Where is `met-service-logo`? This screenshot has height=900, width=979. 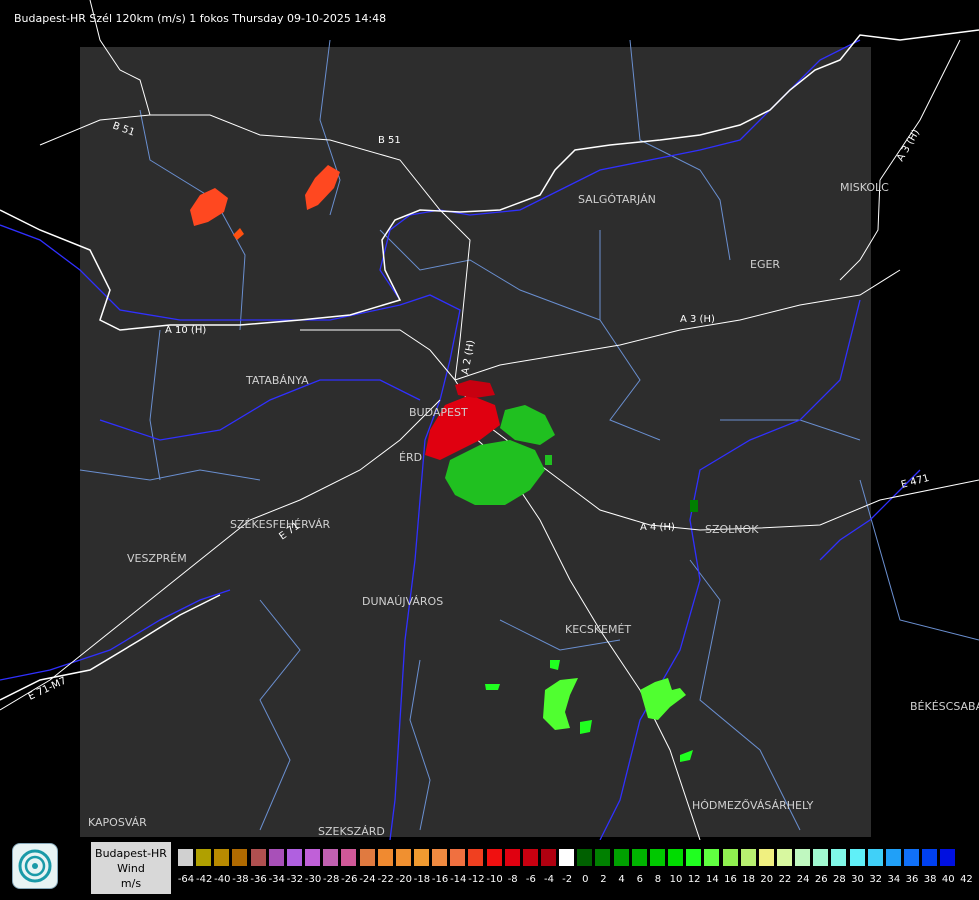
met-service-logo is located at coordinates (35, 866).